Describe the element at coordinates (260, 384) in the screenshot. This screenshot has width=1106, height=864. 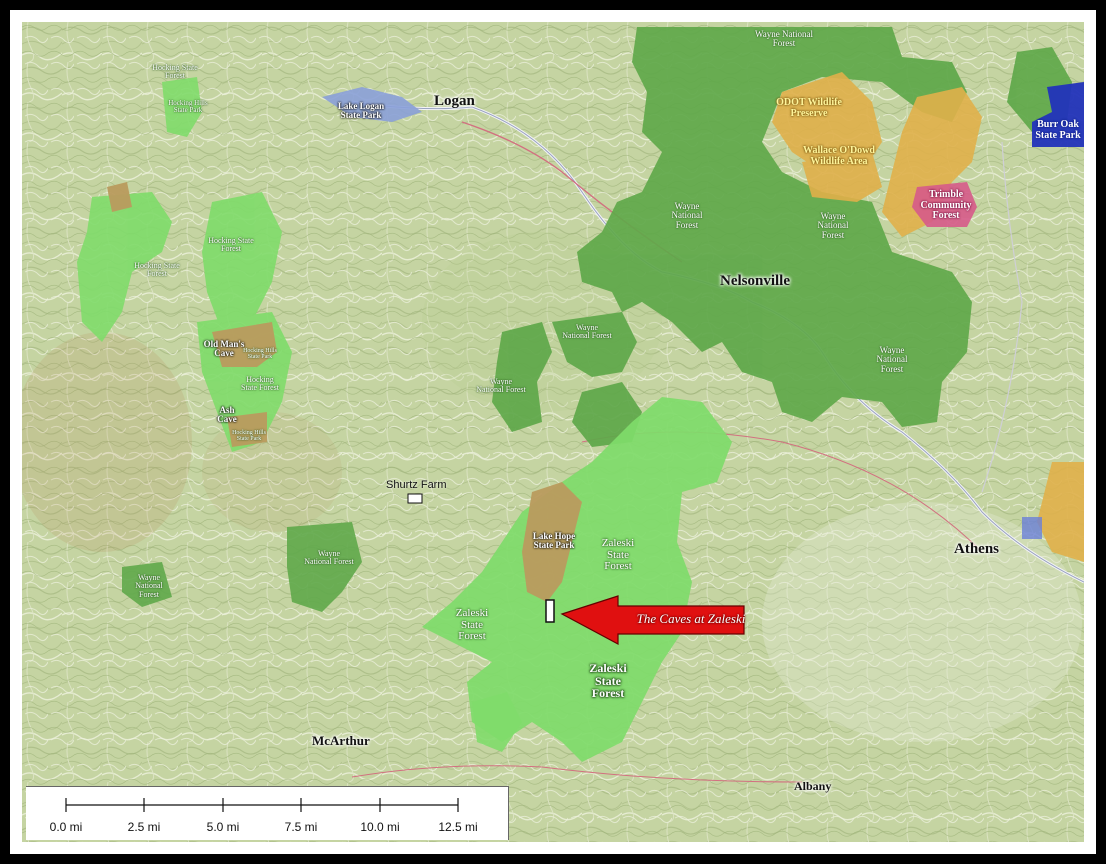
I see `label-hocking-sf-4: Hocking State Forest` at that location.